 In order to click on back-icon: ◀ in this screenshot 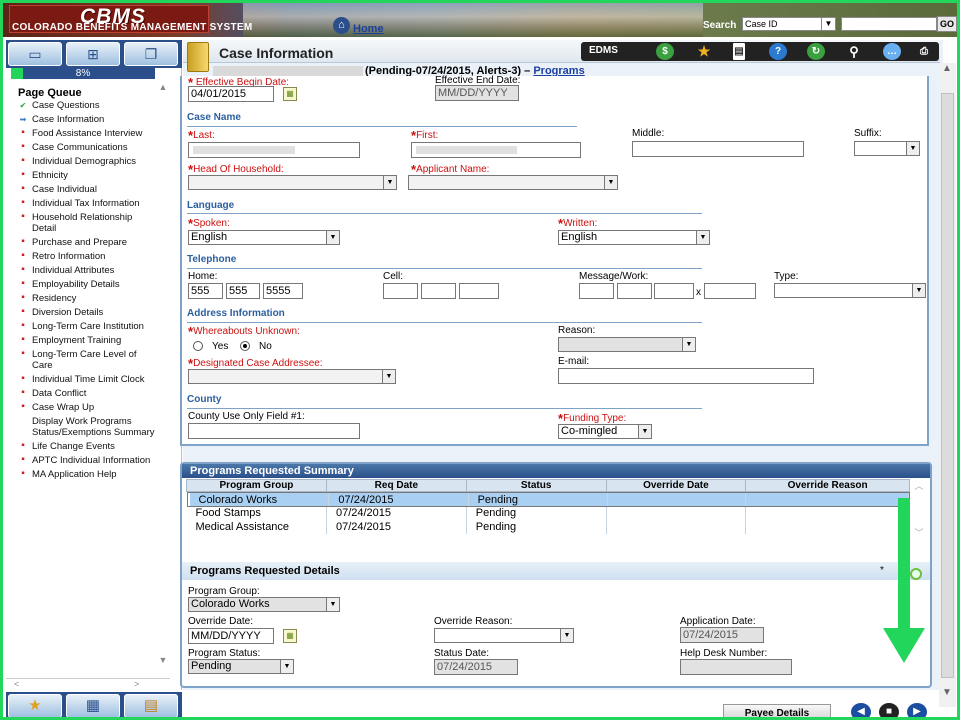, I will do `click(861, 710)`.